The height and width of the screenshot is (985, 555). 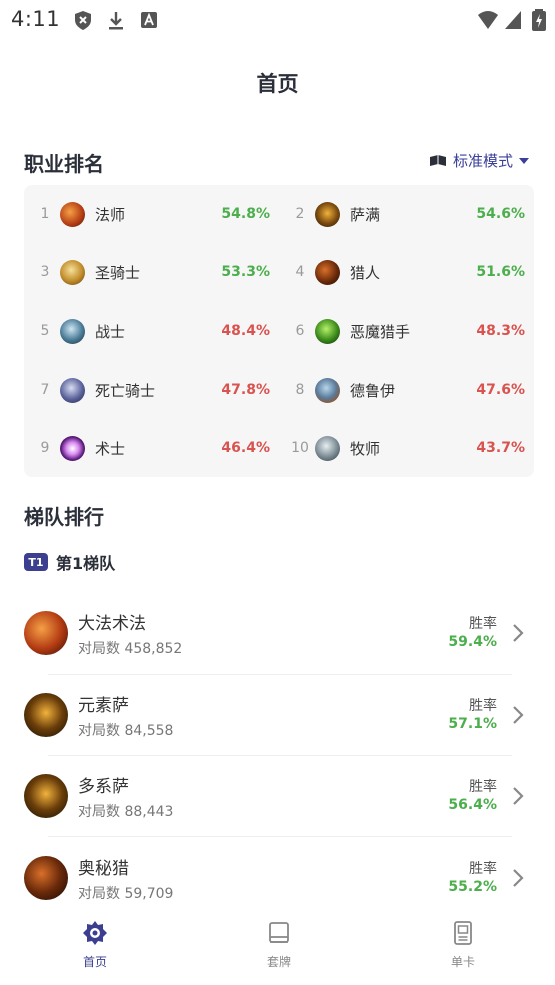 I want to click on mage-class-icon, so click(x=72, y=214).